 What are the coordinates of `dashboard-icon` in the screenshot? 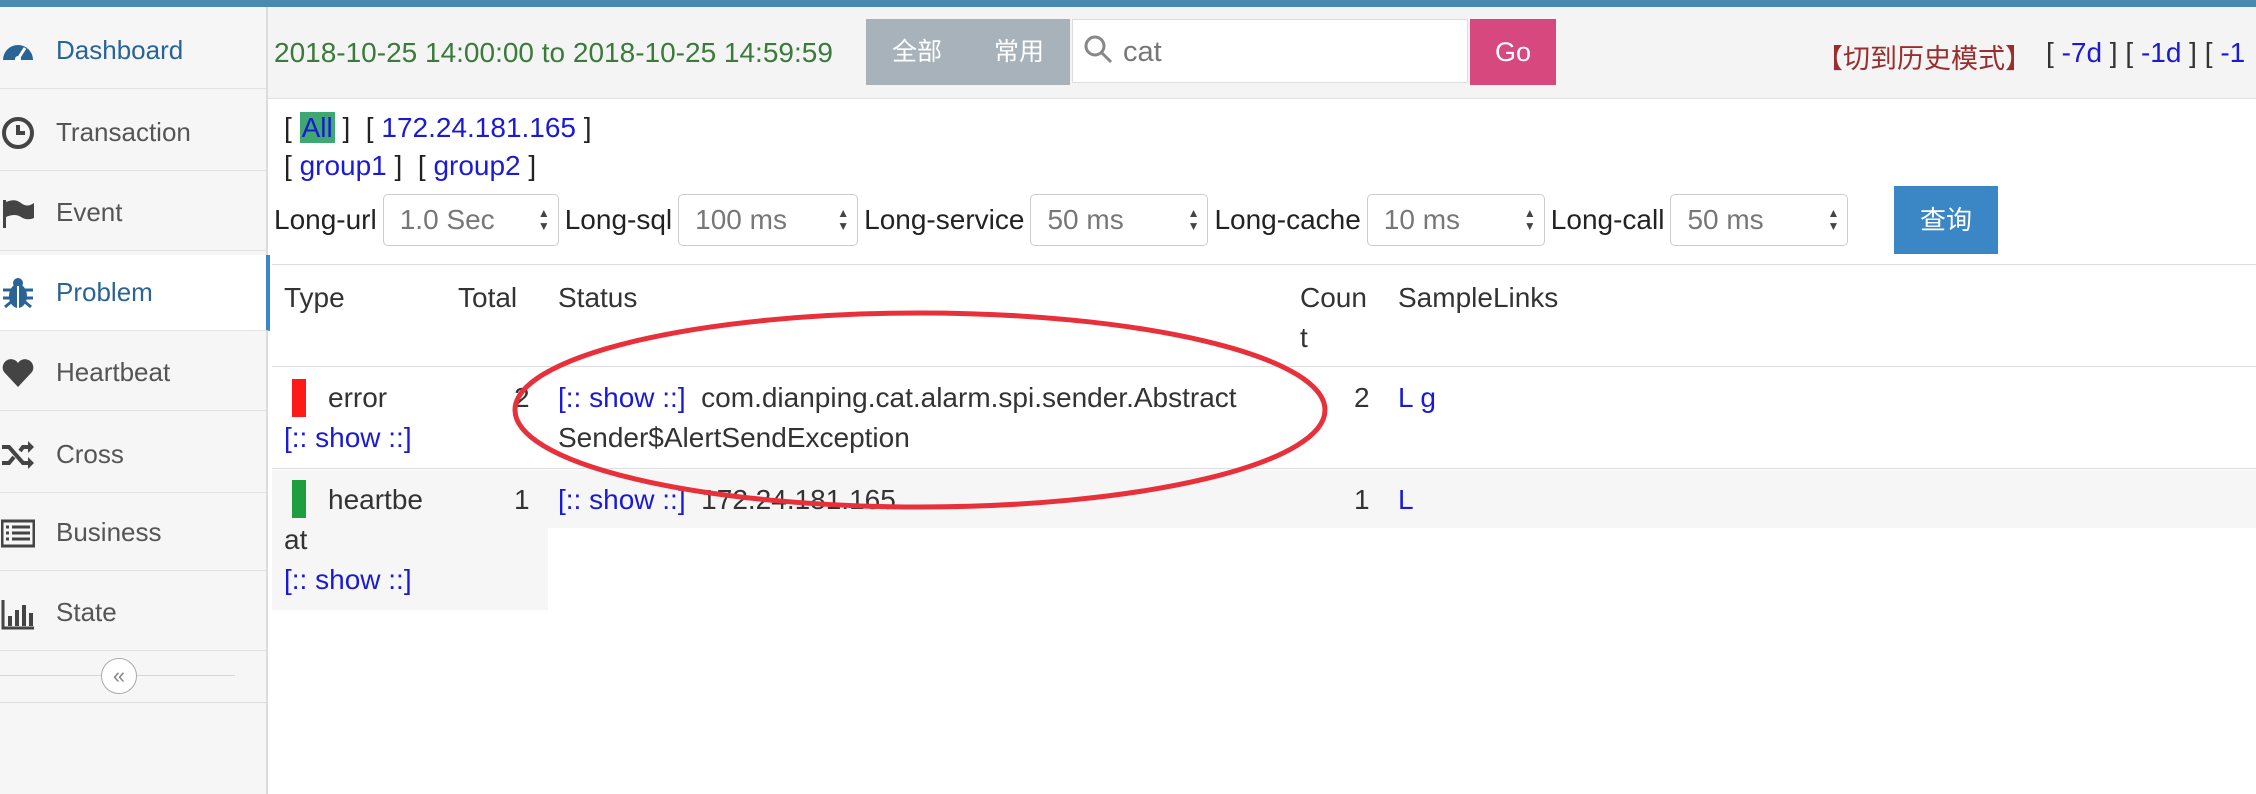 It's located at (18, 51).